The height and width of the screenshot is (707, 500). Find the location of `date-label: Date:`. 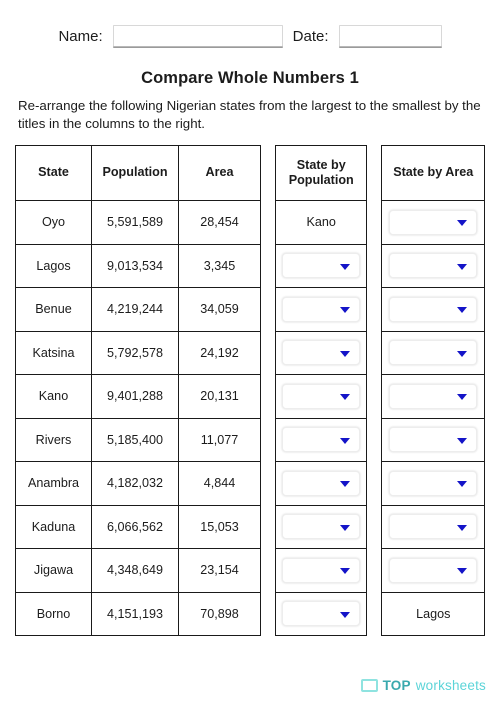

date-label: Date: is located at coordinates (310, 36).